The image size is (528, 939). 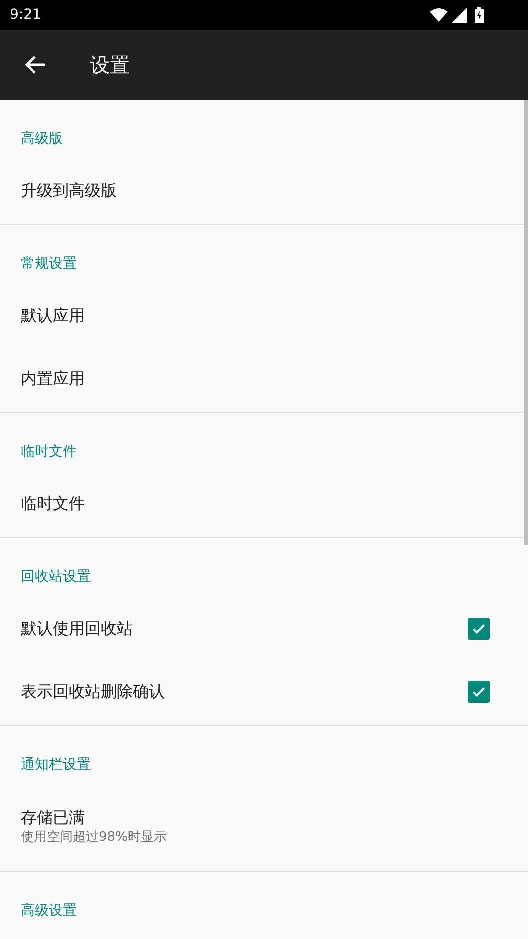 I want to click on settings-row: 默认使用回收站, so click(x=264, y=628).